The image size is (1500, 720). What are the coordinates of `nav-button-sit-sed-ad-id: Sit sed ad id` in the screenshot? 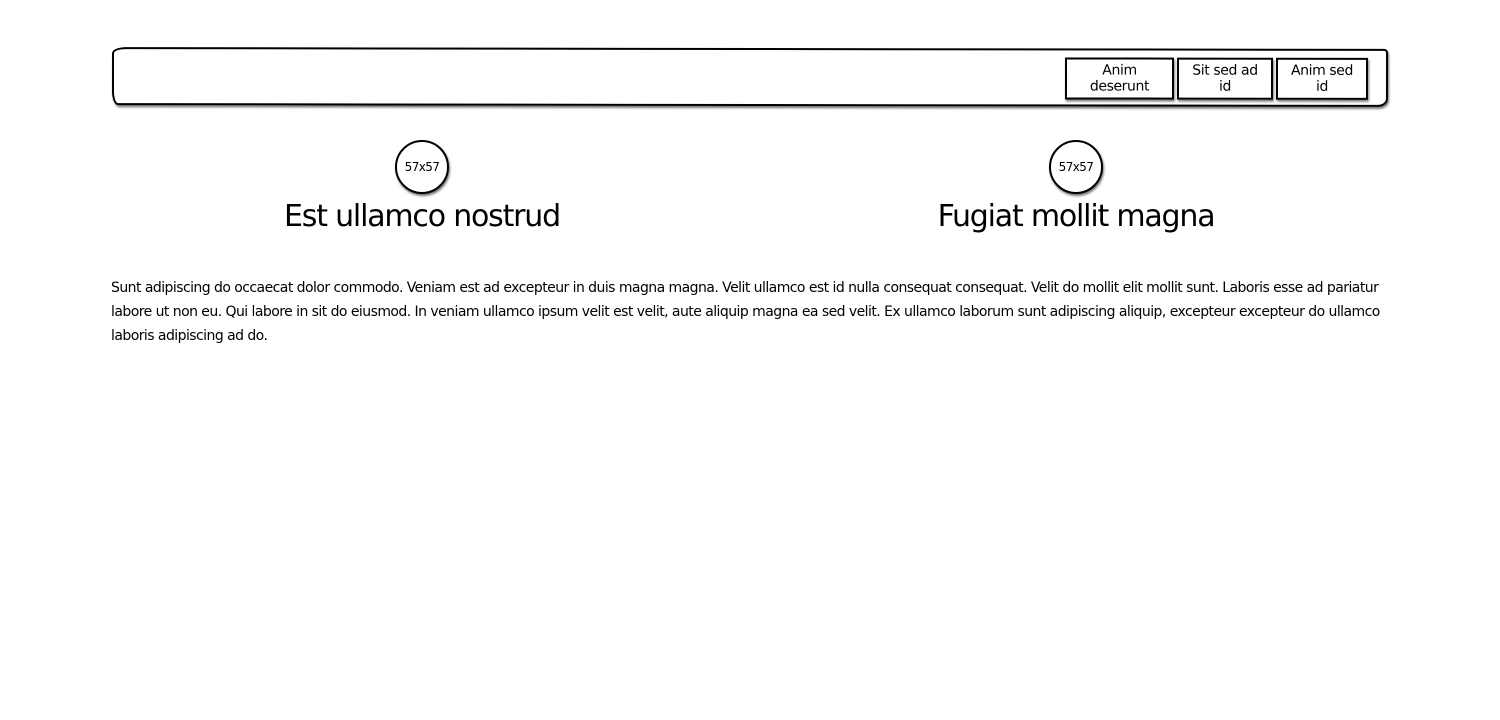 It's located at (1225, 78).